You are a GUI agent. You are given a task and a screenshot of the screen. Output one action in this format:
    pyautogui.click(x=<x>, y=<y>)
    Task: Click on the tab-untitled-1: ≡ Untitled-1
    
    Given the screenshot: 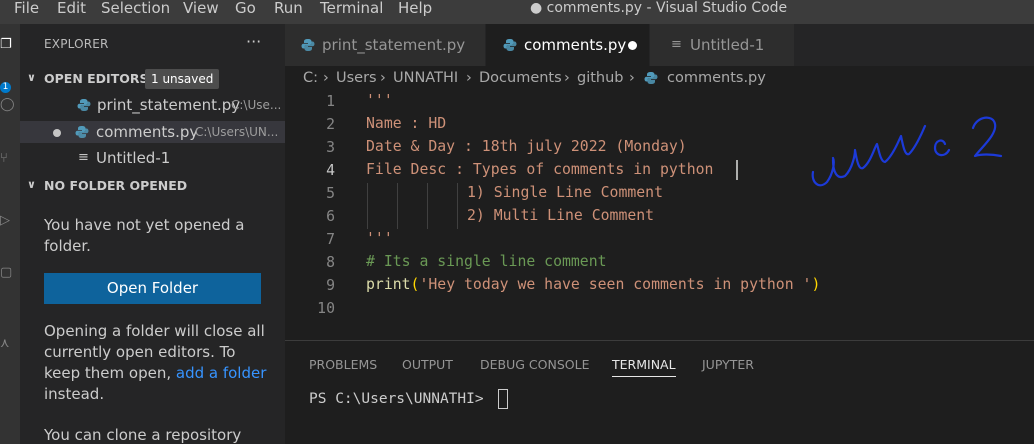 What is the action you would take?
    pyautogui.click(x=722, y=45)
    